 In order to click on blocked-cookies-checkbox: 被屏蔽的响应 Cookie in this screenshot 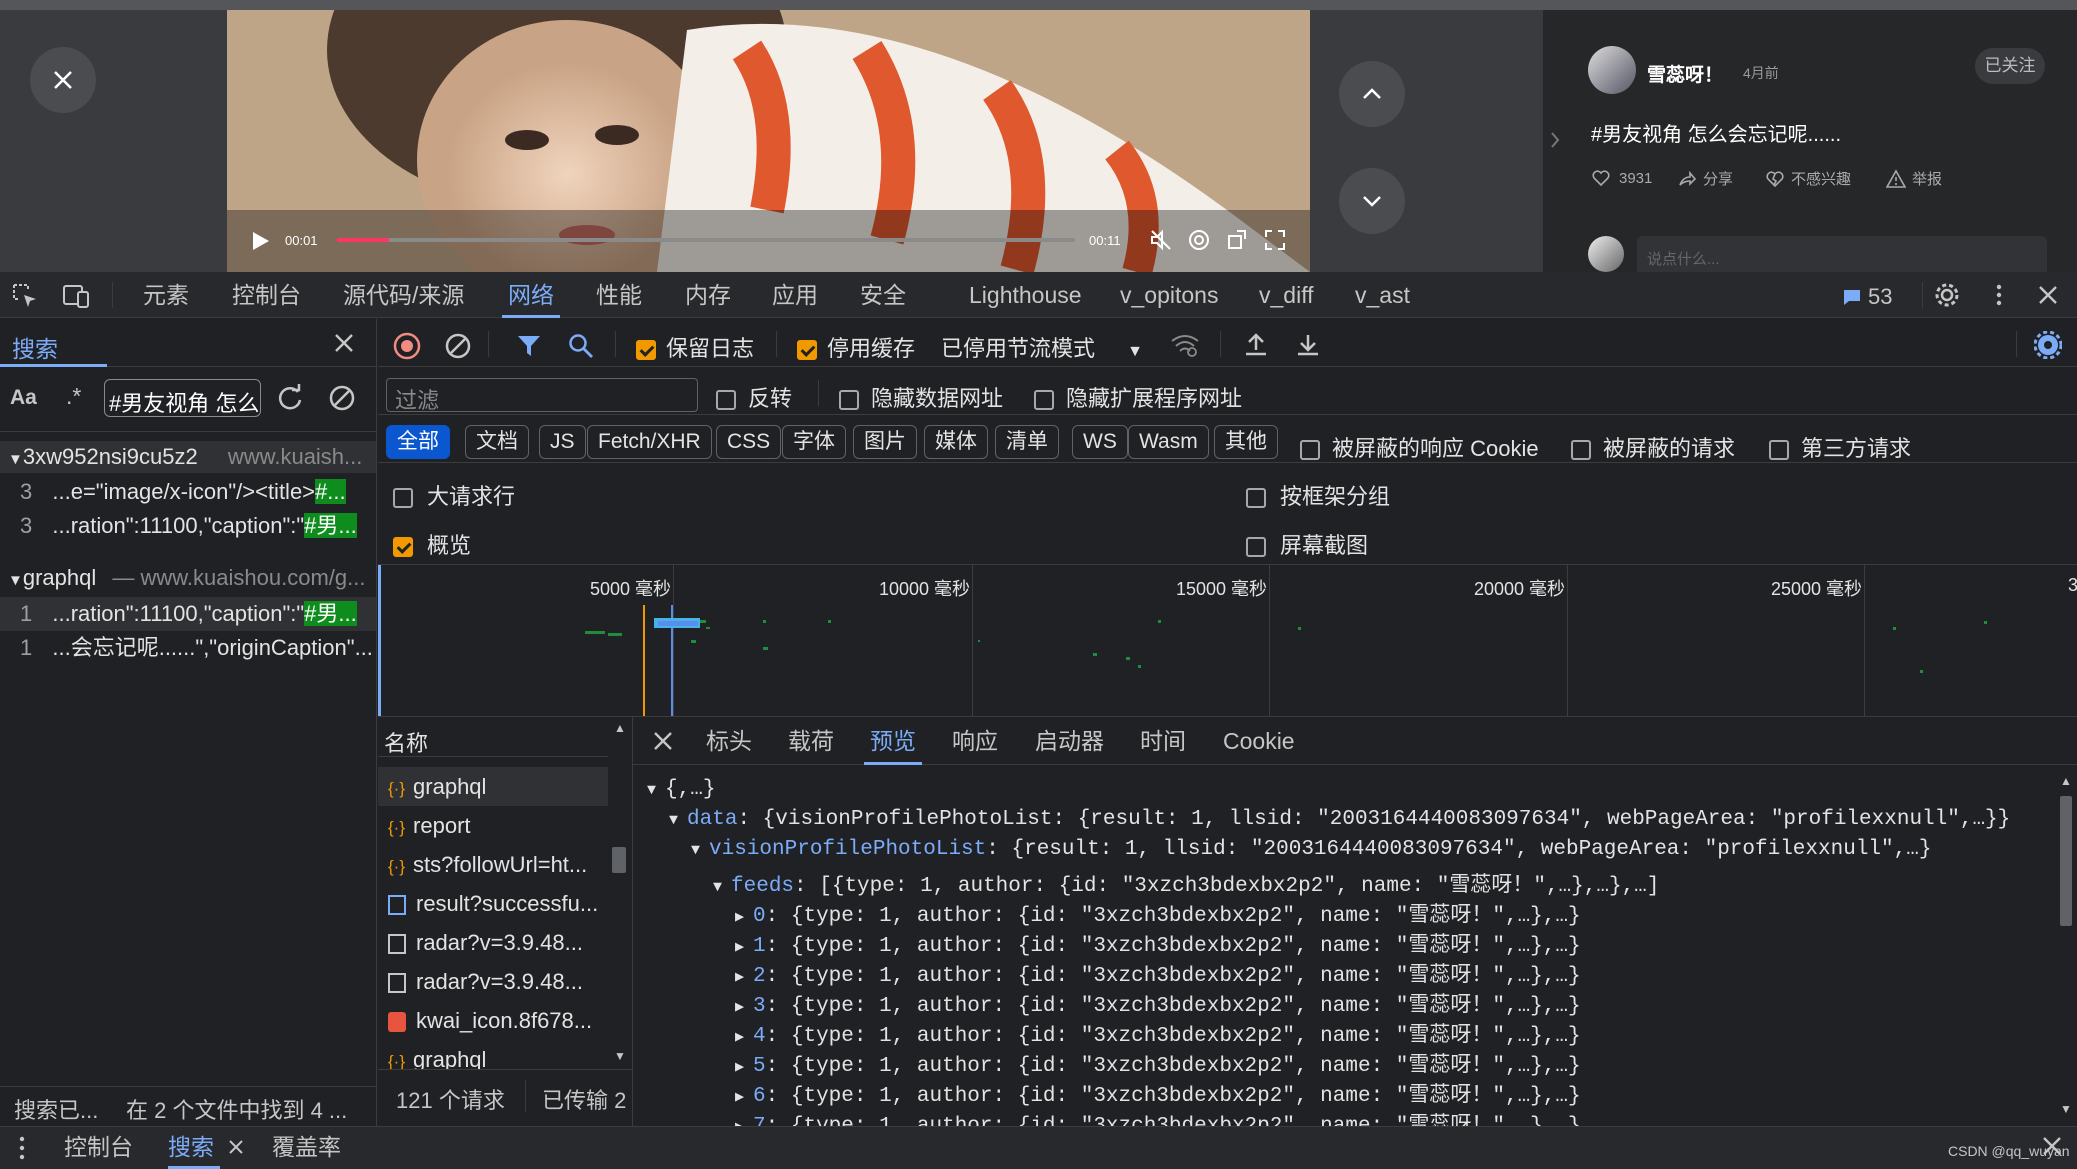, I will do `click(1419, 447)`.